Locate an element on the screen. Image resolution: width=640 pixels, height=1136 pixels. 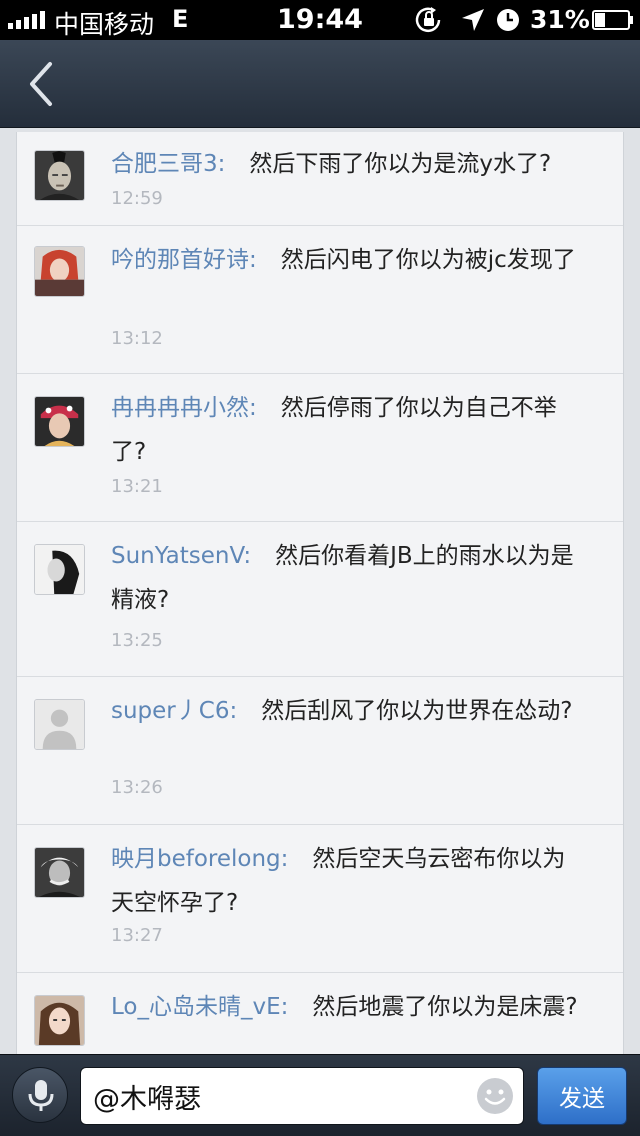
comment-text: Lo_心岛未晴_vE: 然后地震了你以为是床震? is located at coordinates (346, 1007).